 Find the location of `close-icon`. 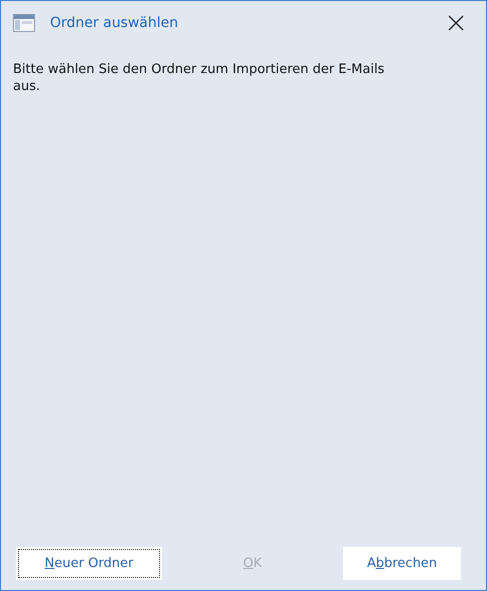

close-icon is located at coordinates (456, 23).